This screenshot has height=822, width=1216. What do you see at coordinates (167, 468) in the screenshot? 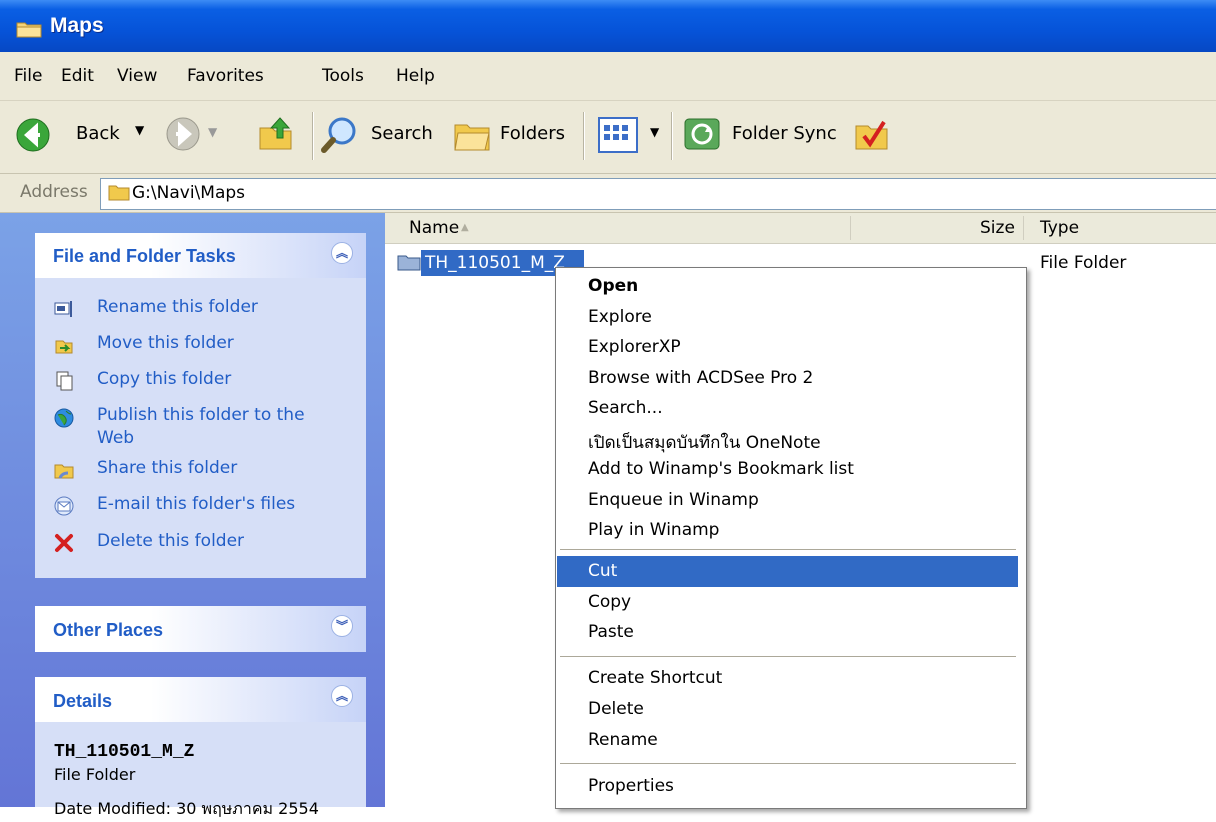
I see `share-folder-link: Share this folder` at bounding box center [167, 468].